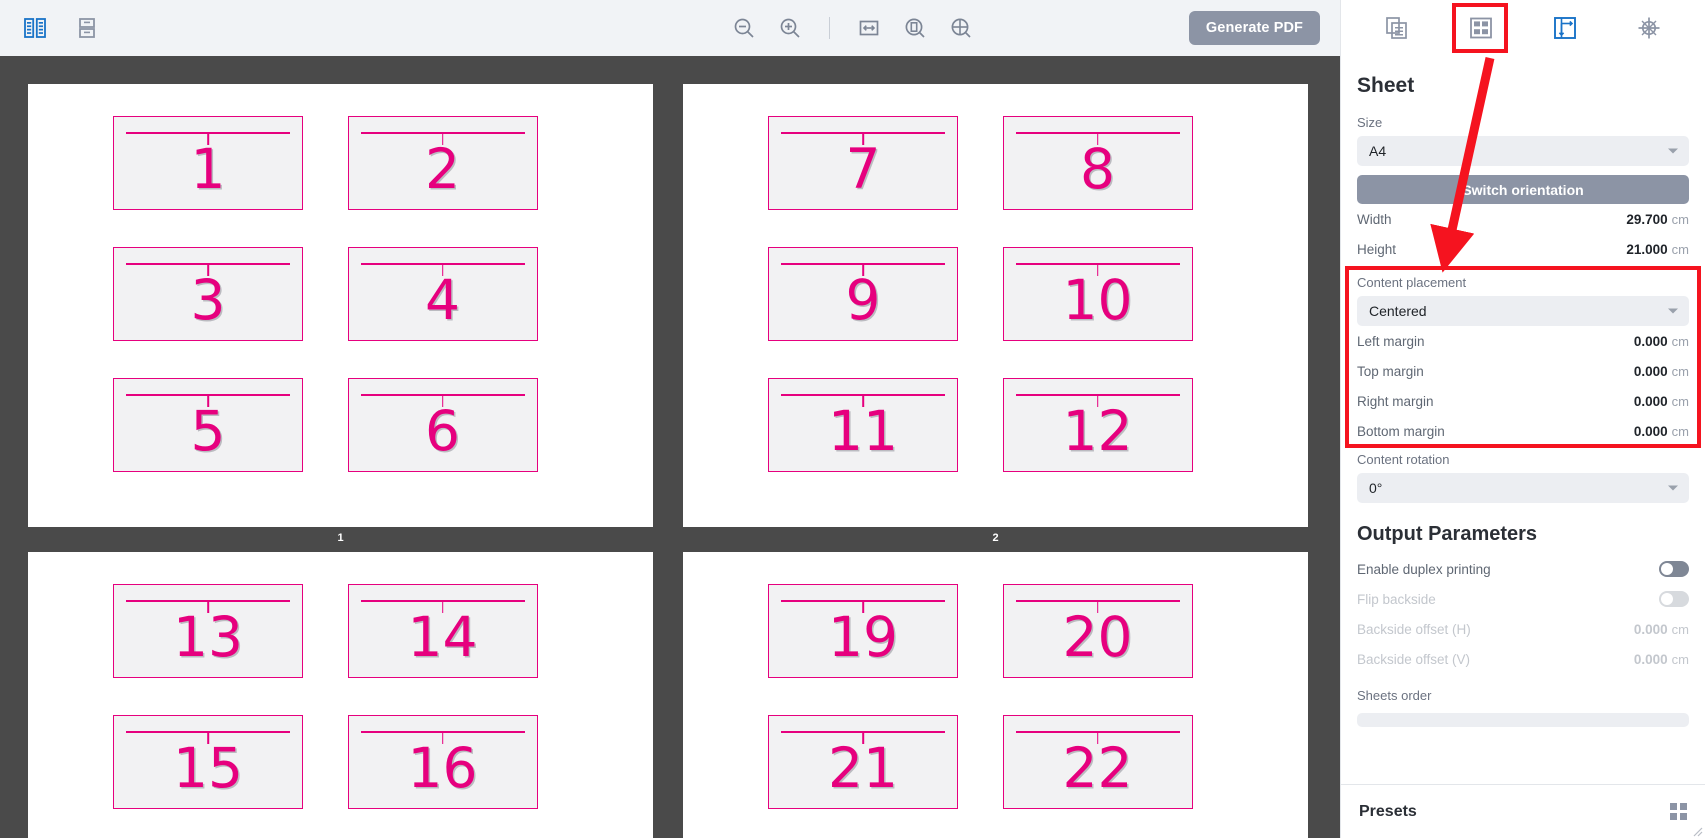 Image resolution: width=1705 pixels, height=838 pixels. I want to click on imposed-card: 12, so click(1097, 425).